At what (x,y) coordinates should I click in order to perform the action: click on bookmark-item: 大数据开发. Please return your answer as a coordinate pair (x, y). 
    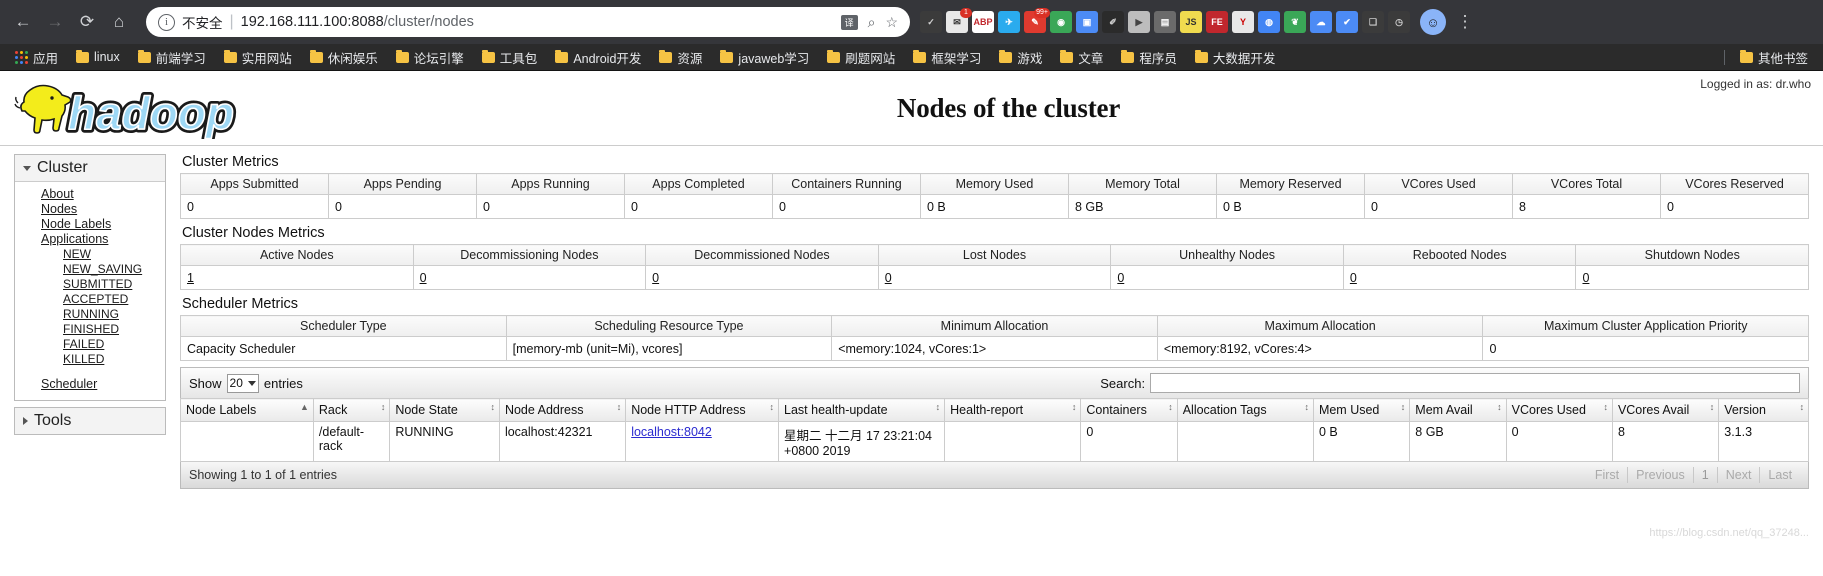
    Looking at the image, I should click on (1235, 57).